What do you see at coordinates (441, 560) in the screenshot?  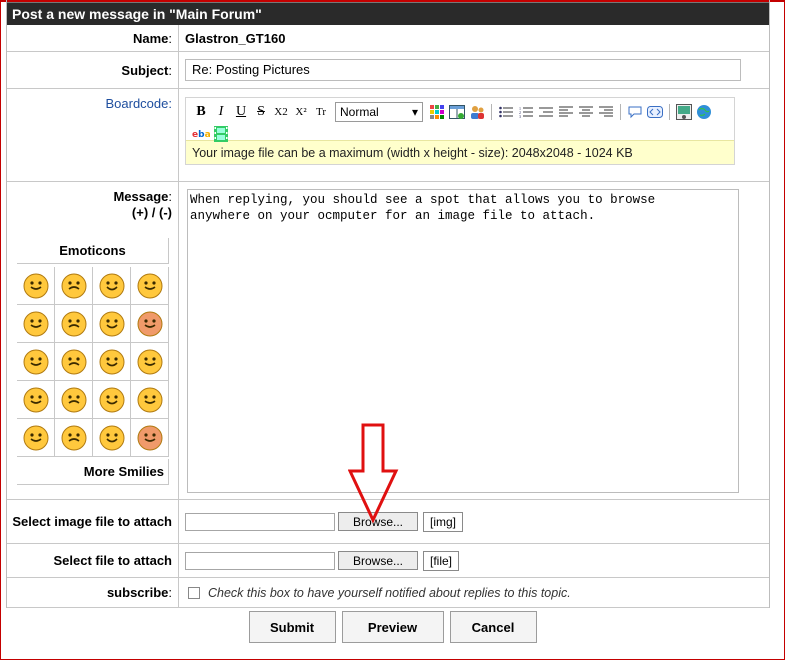 I see `file-tag-button: [file]` at bounding box center [441, 560].